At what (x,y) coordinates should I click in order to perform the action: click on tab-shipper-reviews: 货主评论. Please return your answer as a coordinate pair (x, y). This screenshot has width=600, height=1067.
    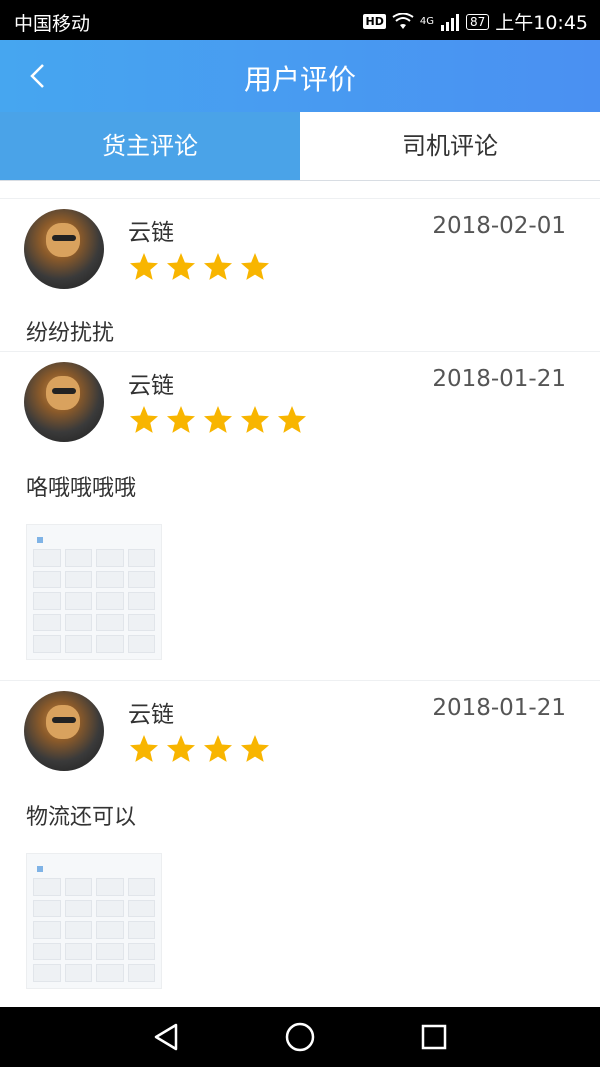
    Looking at the image, I should click on (150, 146).